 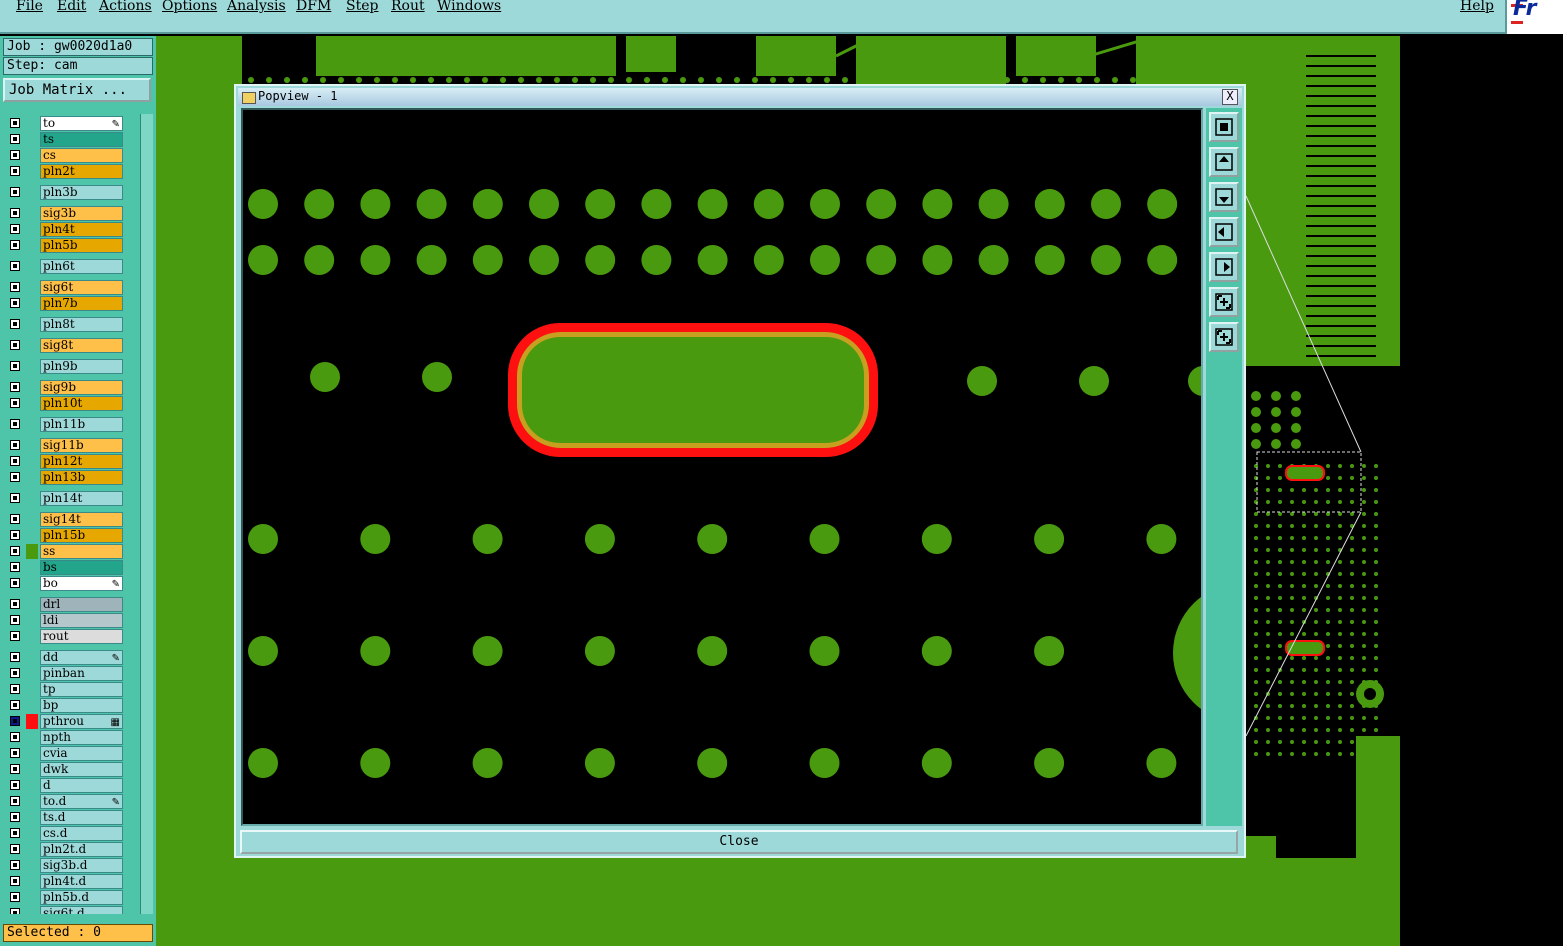 What do you see at coordinates (66, 802) in the screenshot?
I see `layer-row-to-d: to.d ✎` at bounding box center [66, 802].